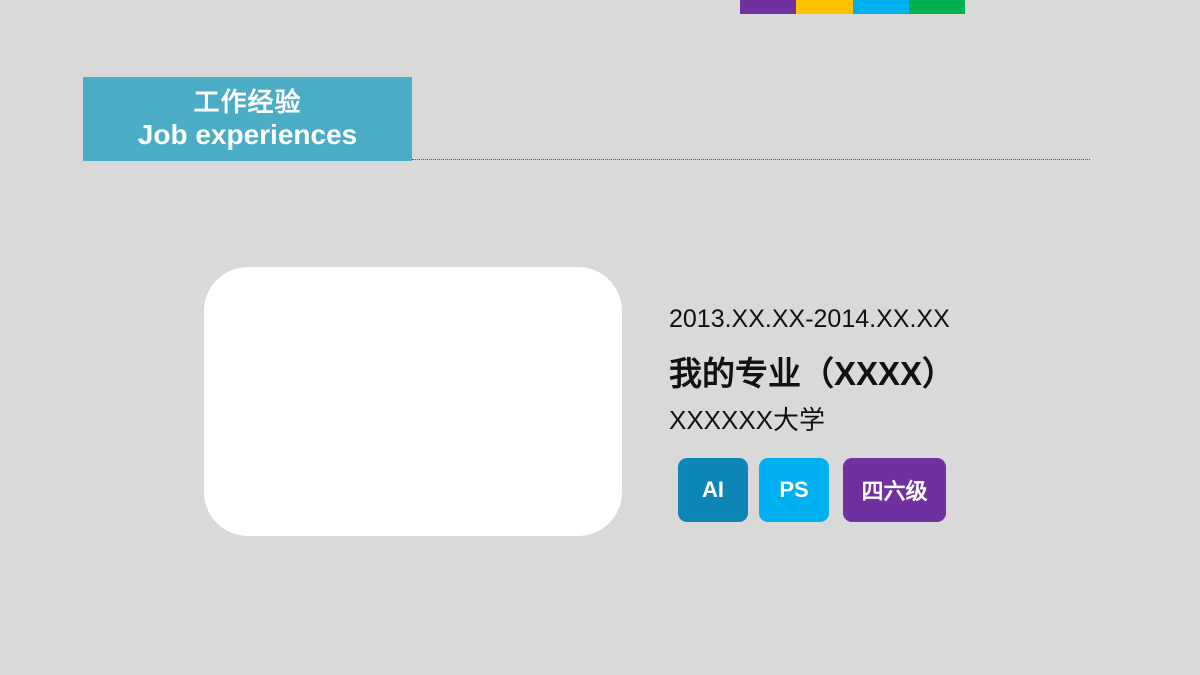 The image size is (1200, 675). Describe the element at coordinates (794, 490) in the screenshot. I see `skill-tag-ps: PS` at that location.